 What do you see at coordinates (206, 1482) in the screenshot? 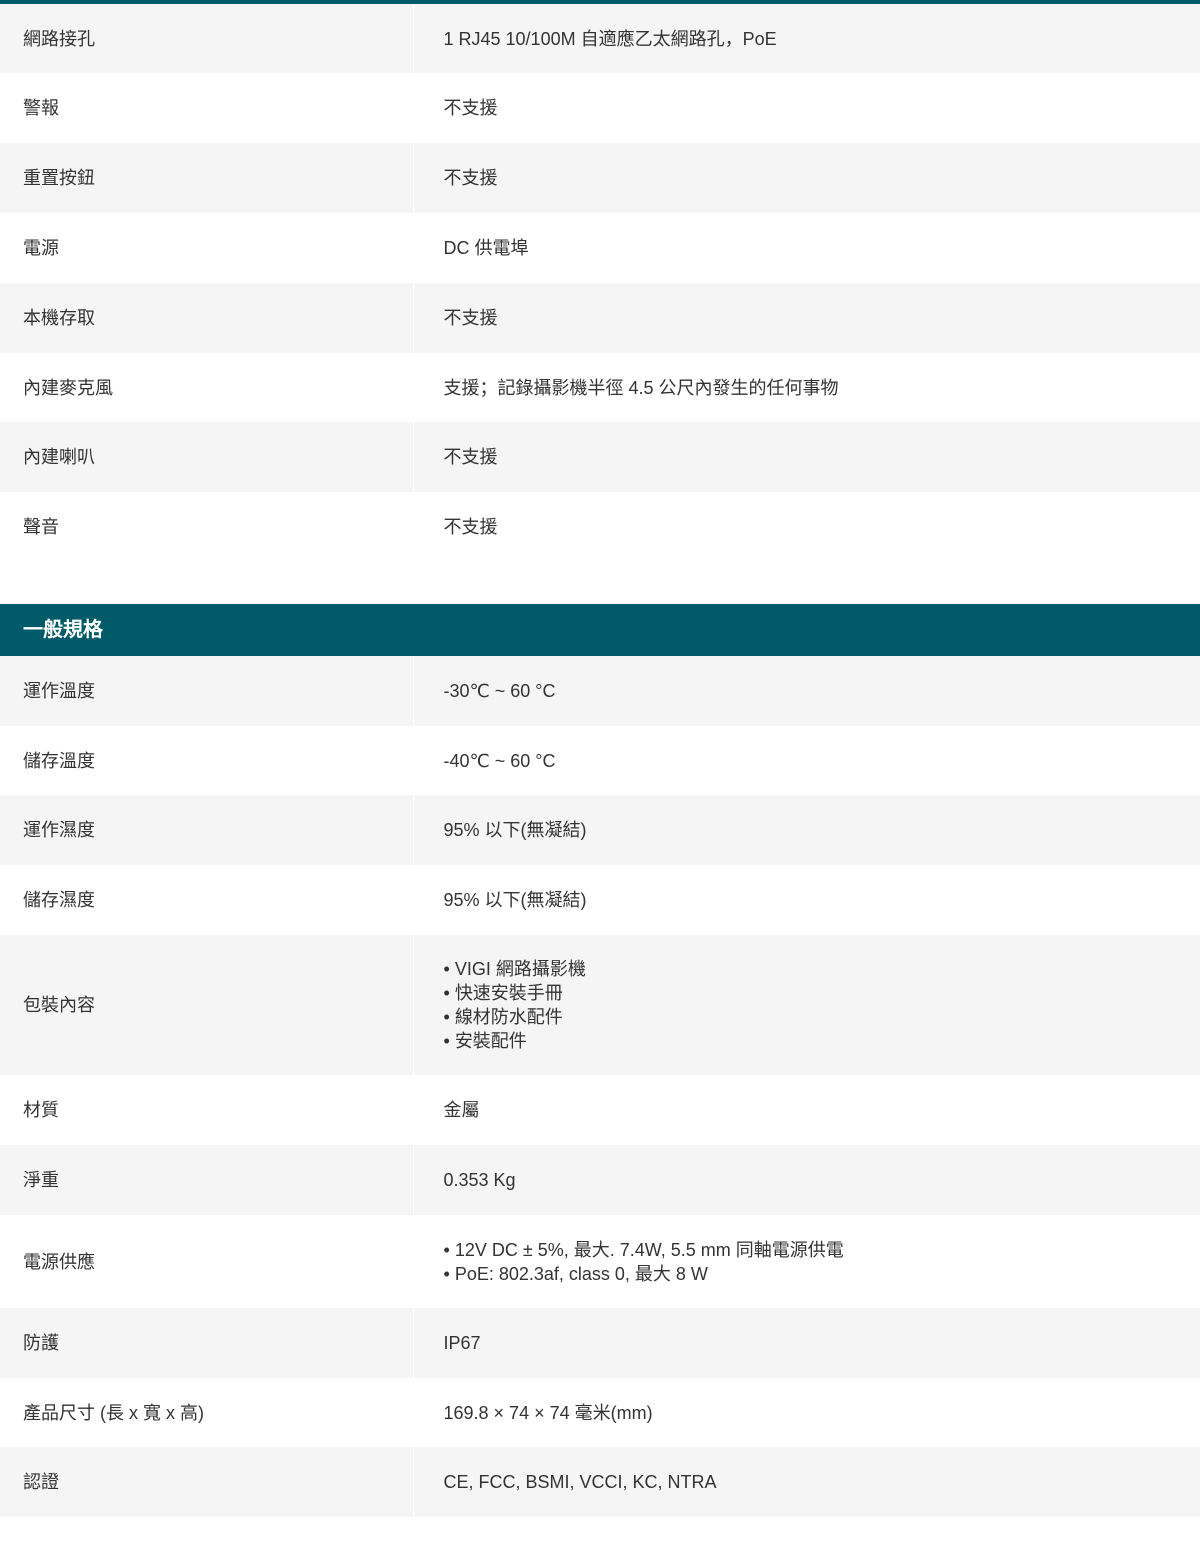
I see `row-label: 認證` at bounding box center [206, 1482].